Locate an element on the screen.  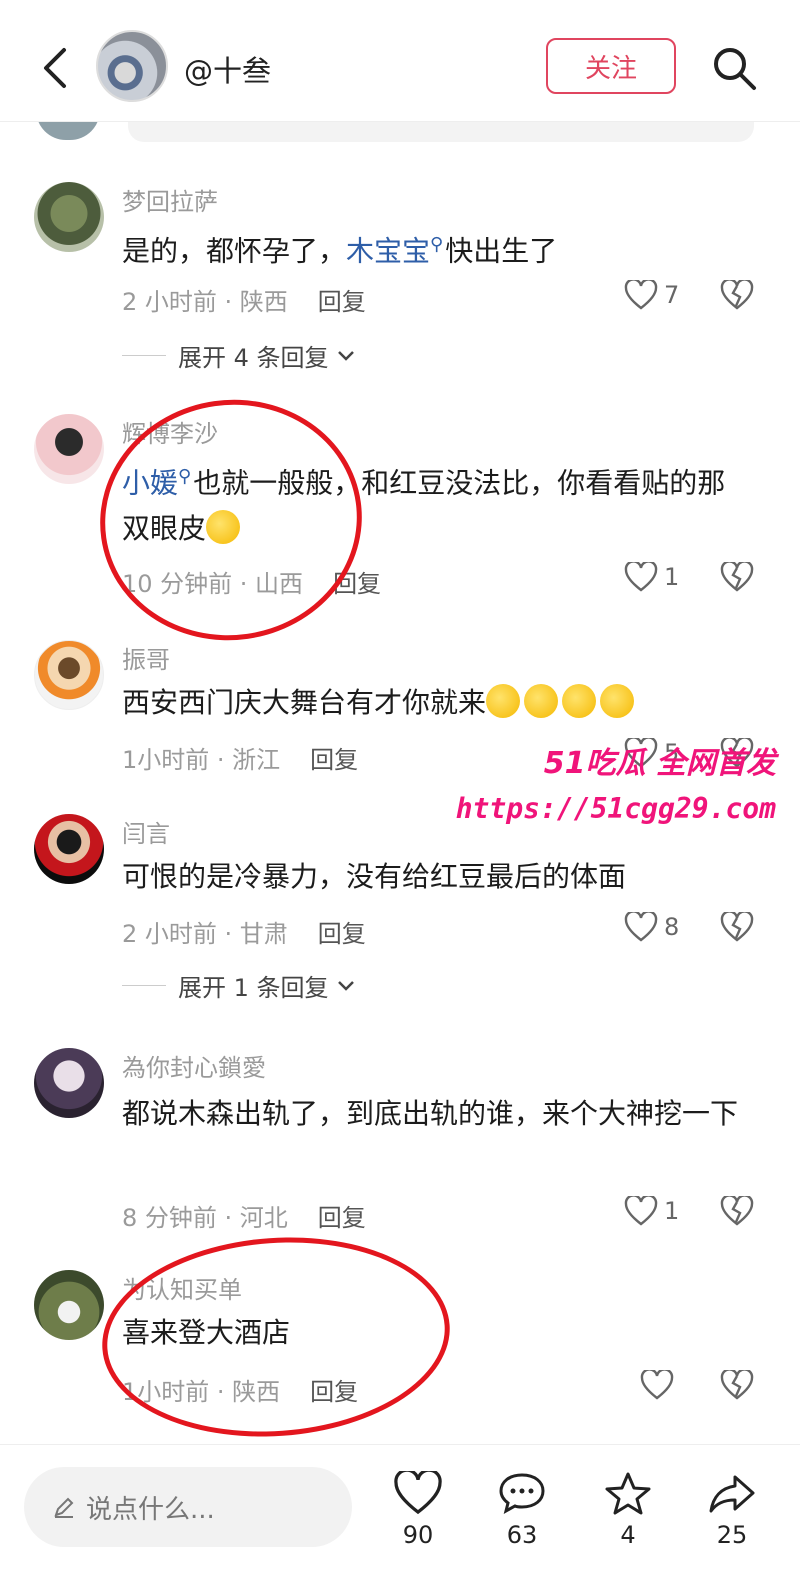
post-share-count: 25 is located at coordinates (732, 1535).